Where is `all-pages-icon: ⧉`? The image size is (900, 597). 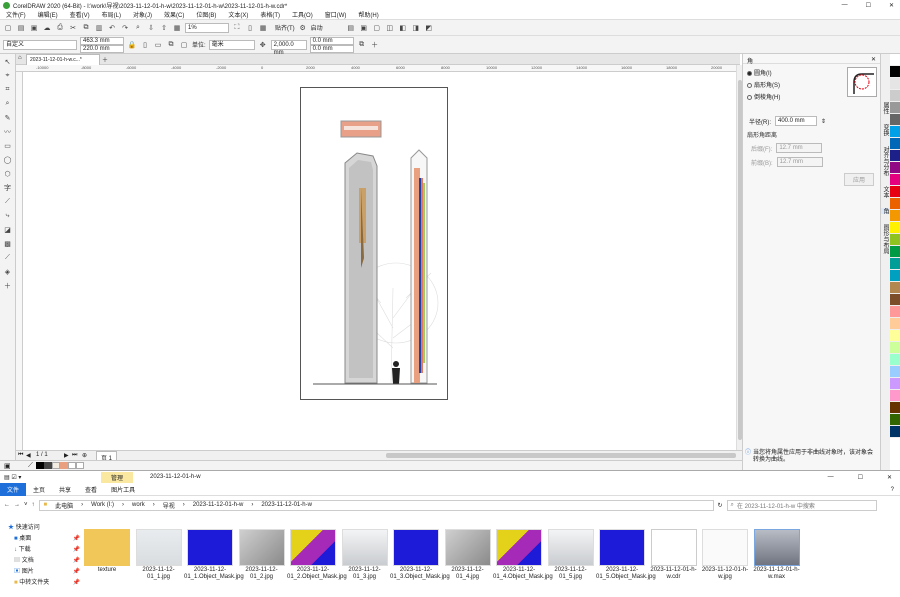
all-pages-icon: ⧉ is located at coordinates (171, 45).